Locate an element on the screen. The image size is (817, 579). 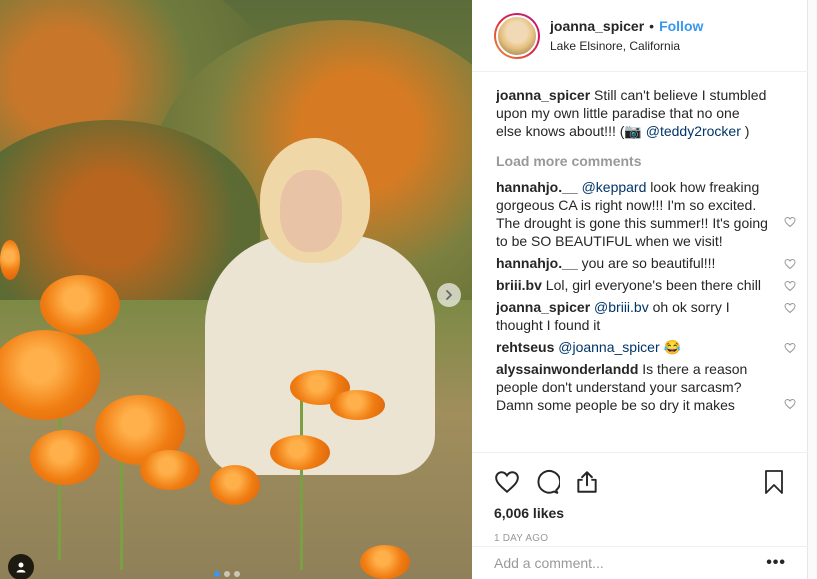
comment-username: rehtseus is located at coordinates (525, 347).